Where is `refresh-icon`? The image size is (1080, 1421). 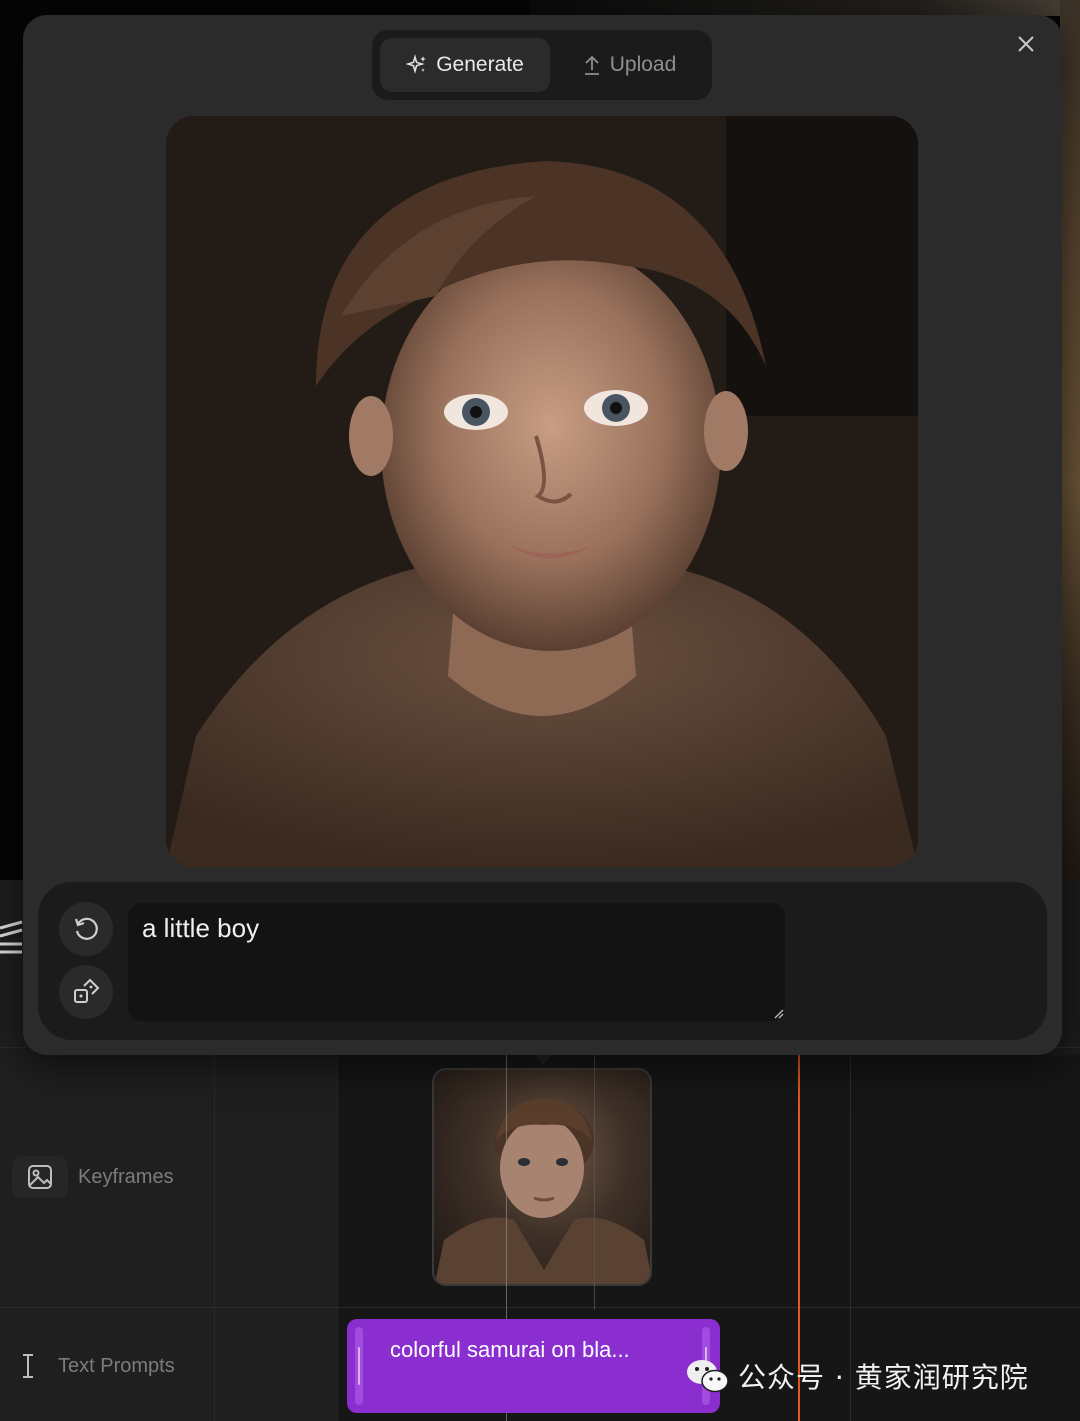 refresh-icon is located at coordinates (86, 928).